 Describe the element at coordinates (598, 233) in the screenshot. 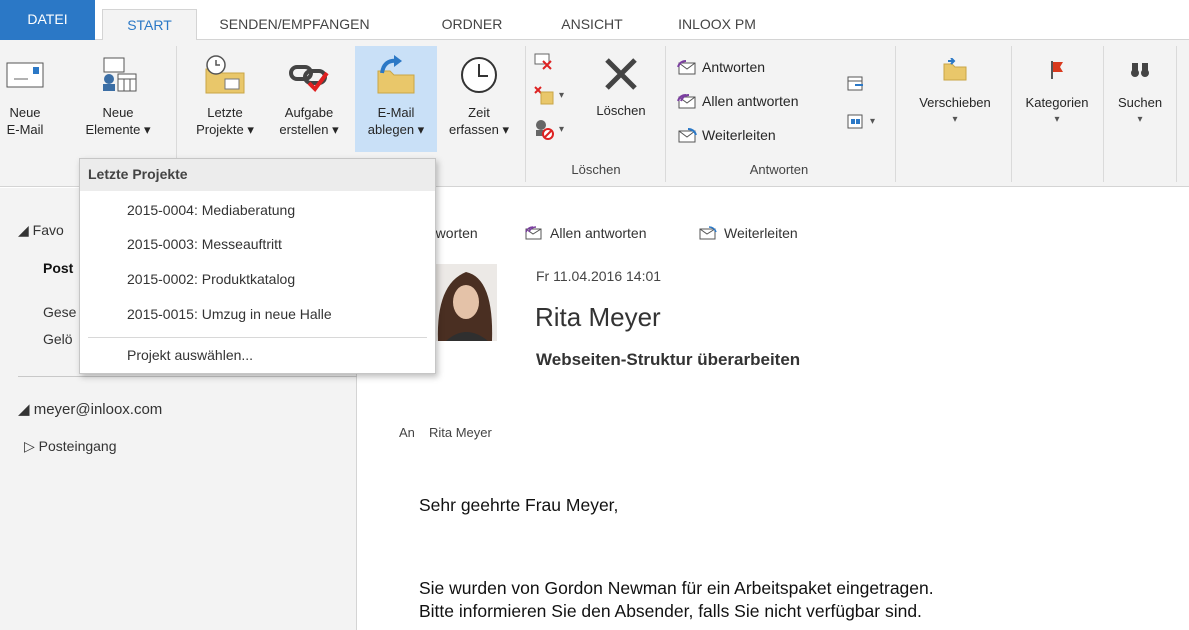

I see `reading-reply-all-label: Allen antworten` at that location.